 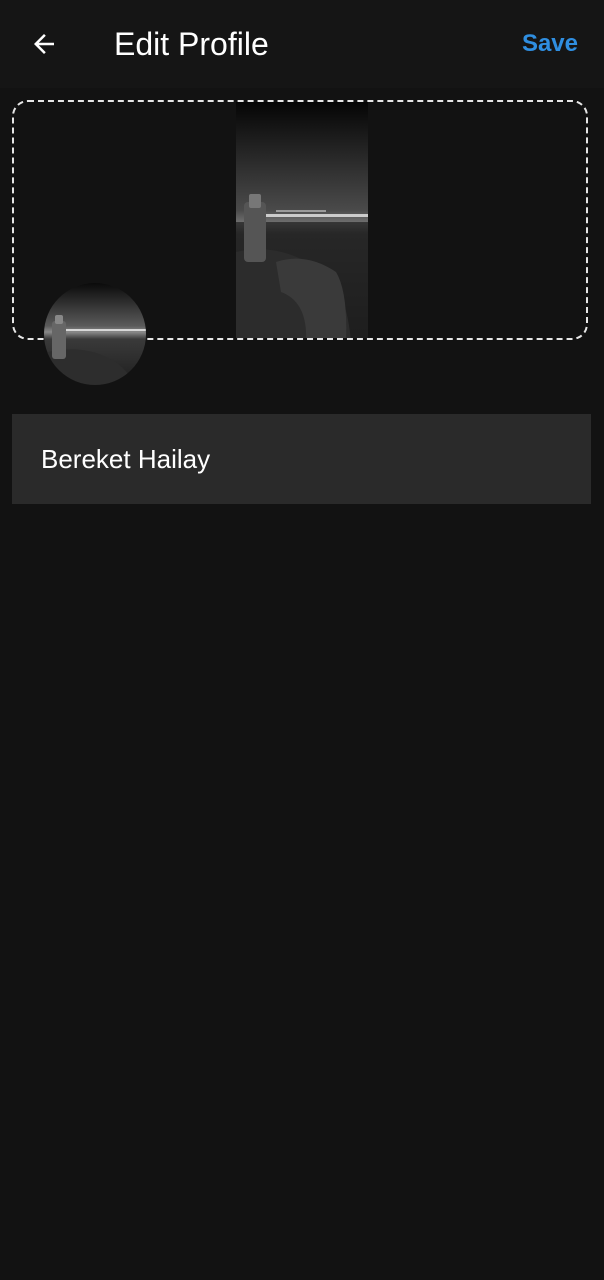 I want to click on back-button, so click(x=44, y=44).